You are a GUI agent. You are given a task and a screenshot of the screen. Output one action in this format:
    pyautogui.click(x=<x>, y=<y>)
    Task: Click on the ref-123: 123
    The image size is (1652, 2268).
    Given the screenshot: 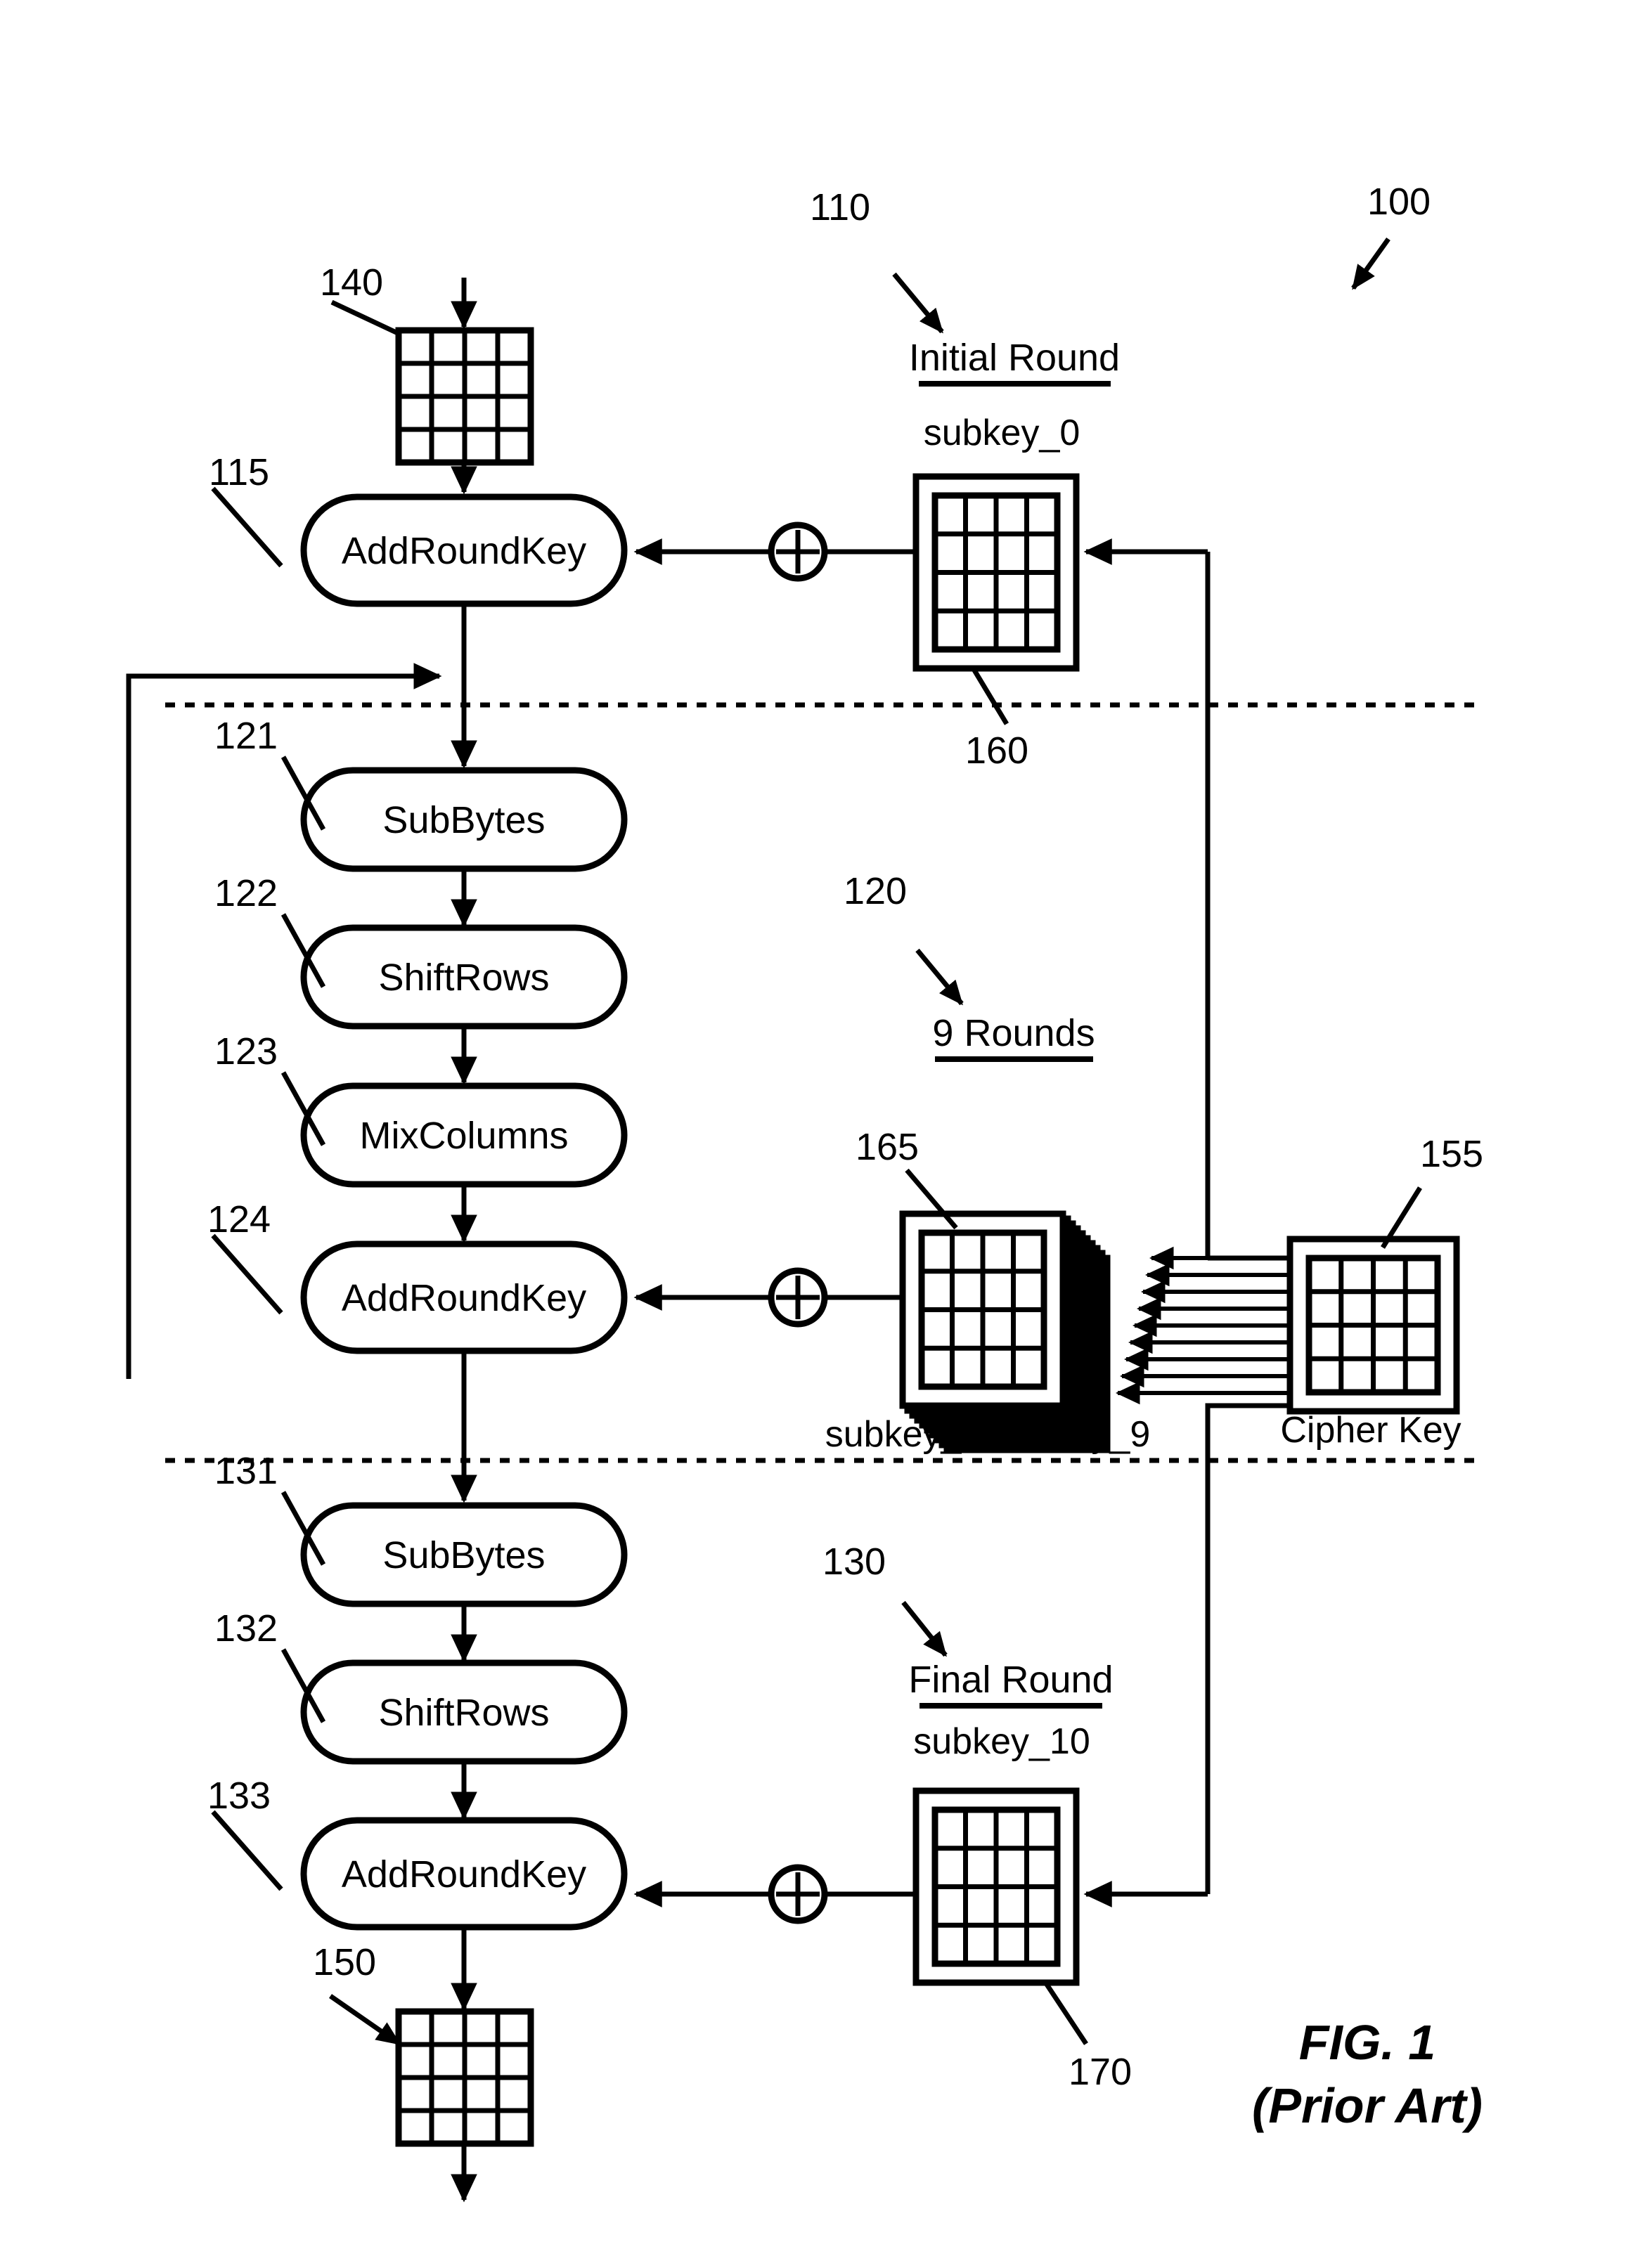 What is the action you would take?
    pyautogui.click(x=246, y=1051)
    